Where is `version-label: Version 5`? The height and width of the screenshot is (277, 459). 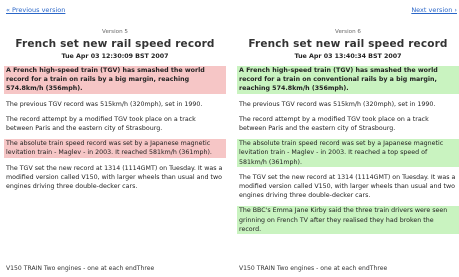
version-label: Version 5 is located at coordinates (115, 32).